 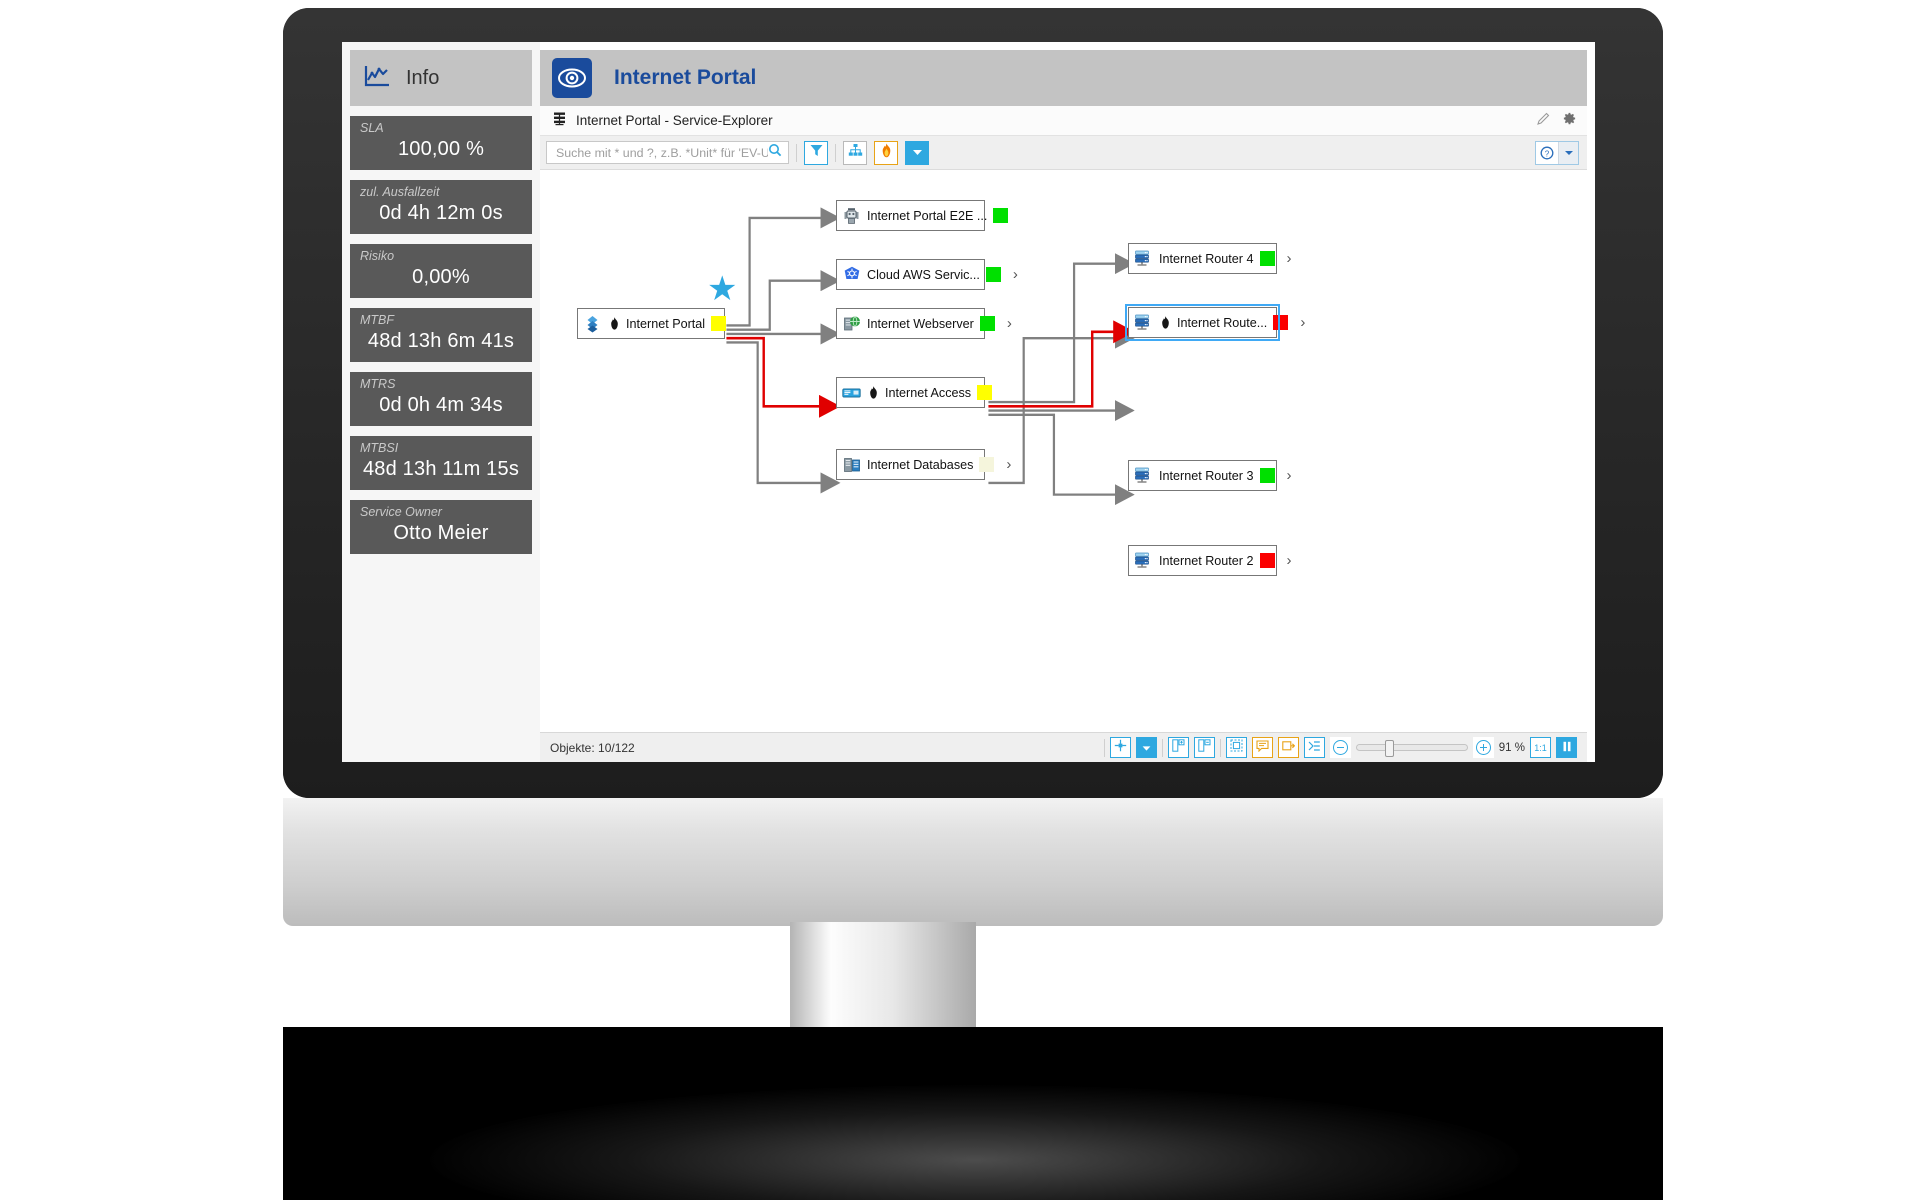 I want to click on kpi-value: 0d 4h 12m 0s, so click(x=441, y=213).